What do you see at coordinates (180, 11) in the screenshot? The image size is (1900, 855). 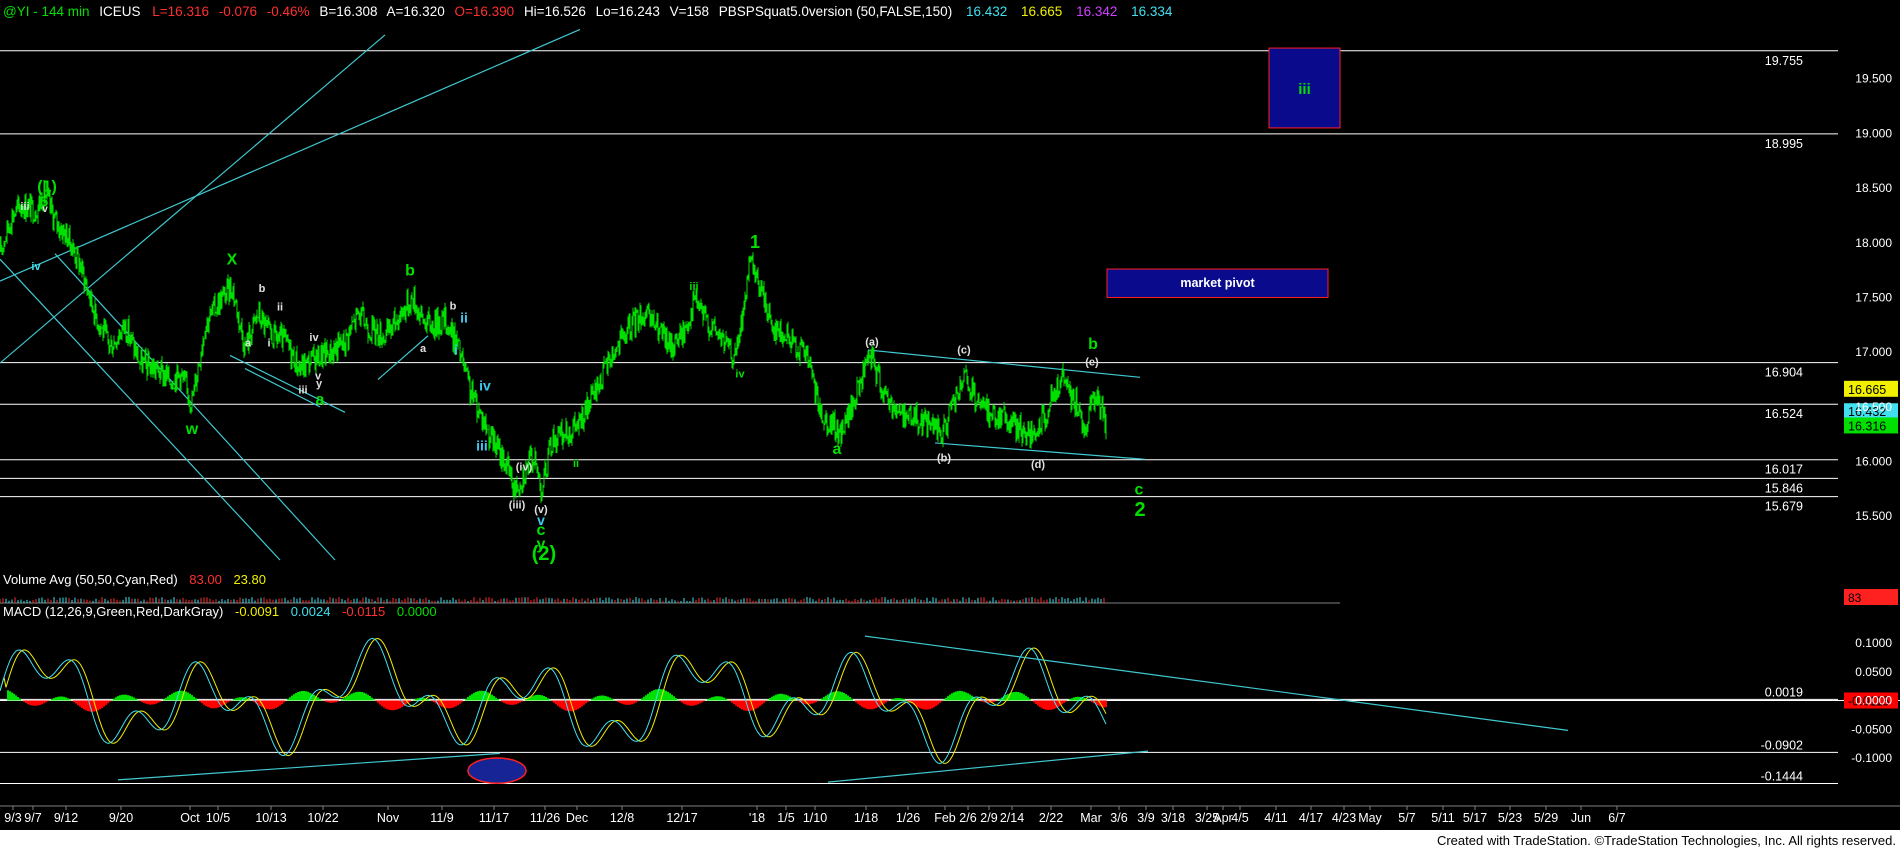 I see `header-last: L=16.316` at bounding box center [180, 11].